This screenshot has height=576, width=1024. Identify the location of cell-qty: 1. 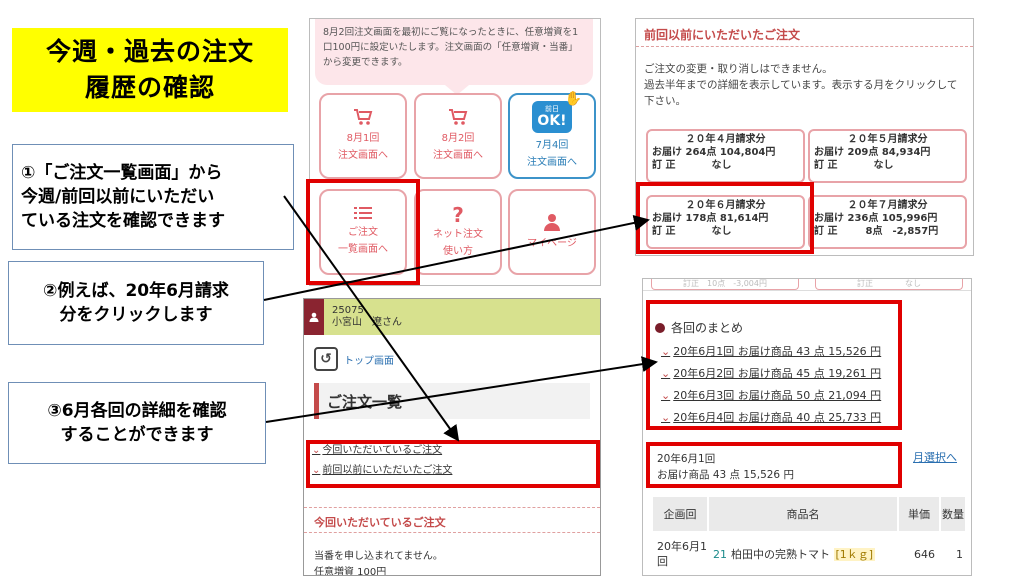
(953, 553).